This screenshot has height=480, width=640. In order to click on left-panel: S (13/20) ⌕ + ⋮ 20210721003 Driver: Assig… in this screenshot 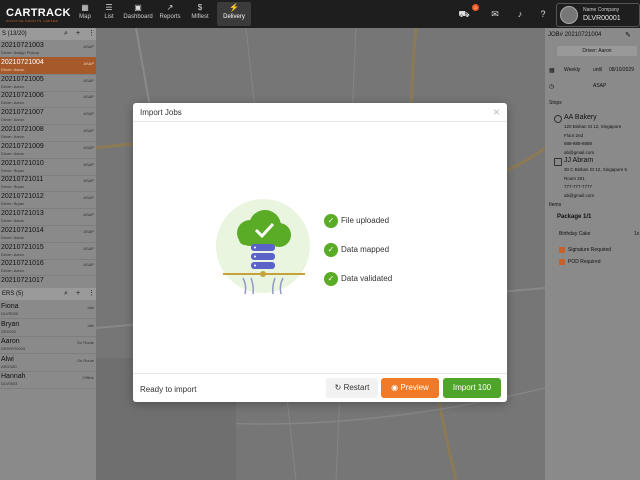, I will do `click(48, 254)`.